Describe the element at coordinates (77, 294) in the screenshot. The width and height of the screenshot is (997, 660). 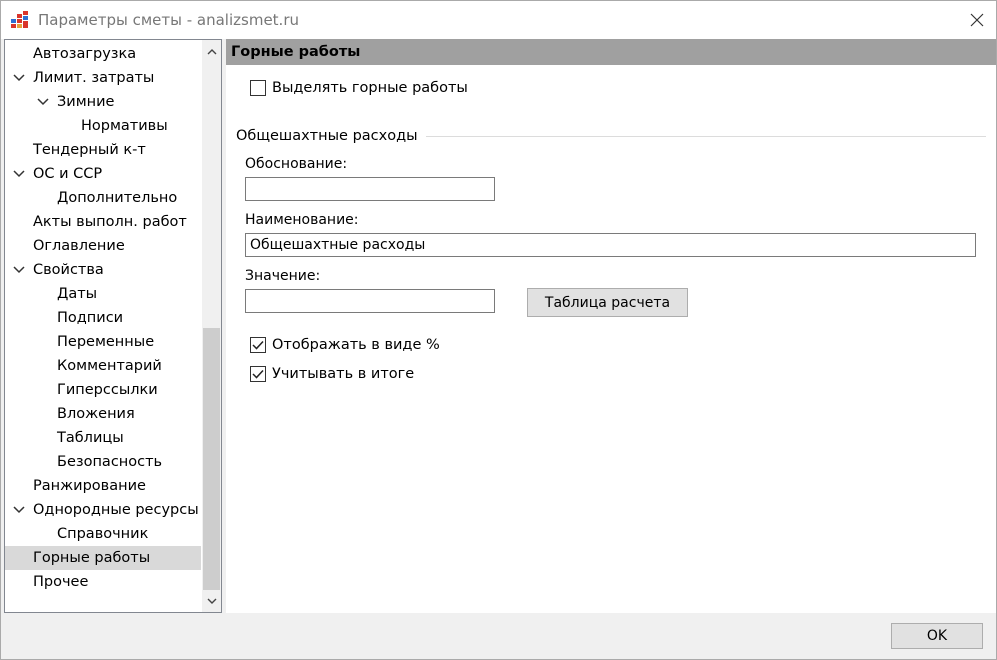
I see `tree-item-label: Даты` at that location.